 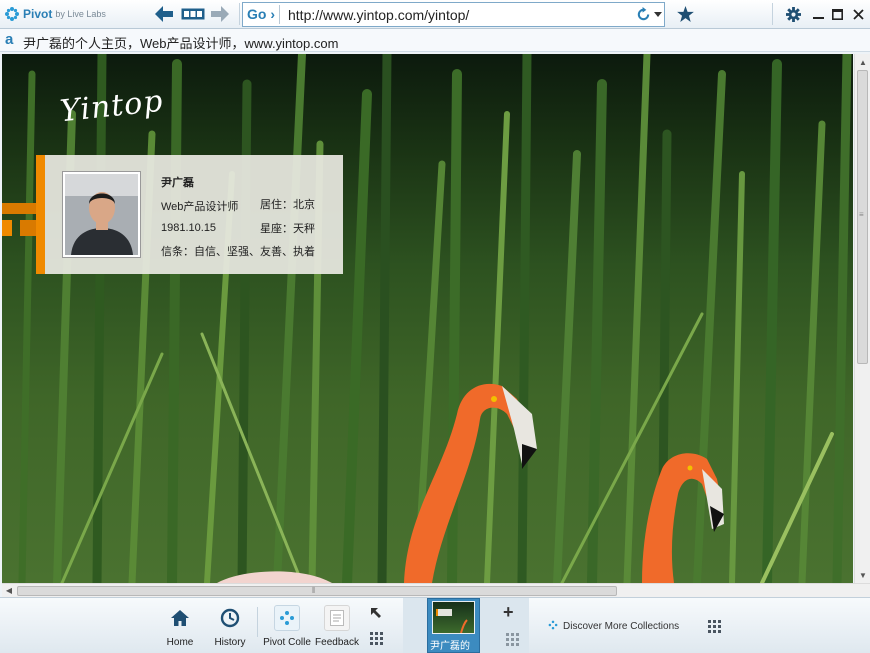 What do you see at coordinates (200, 207) in the screenshot?
I see `profile-job: Web产品设计师` at bounding box center [200, 207].